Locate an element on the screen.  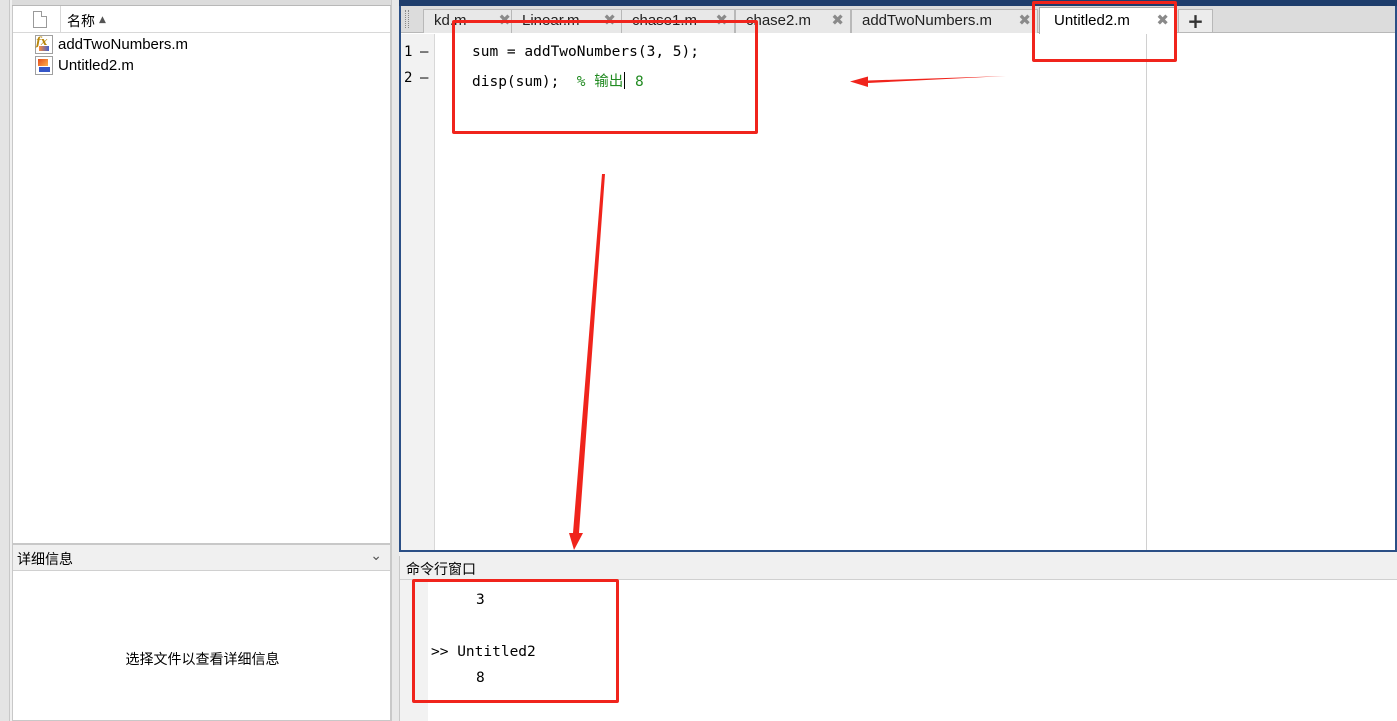
tab-chase2: chase2.m ✖ is located at coordinates (793, 21).